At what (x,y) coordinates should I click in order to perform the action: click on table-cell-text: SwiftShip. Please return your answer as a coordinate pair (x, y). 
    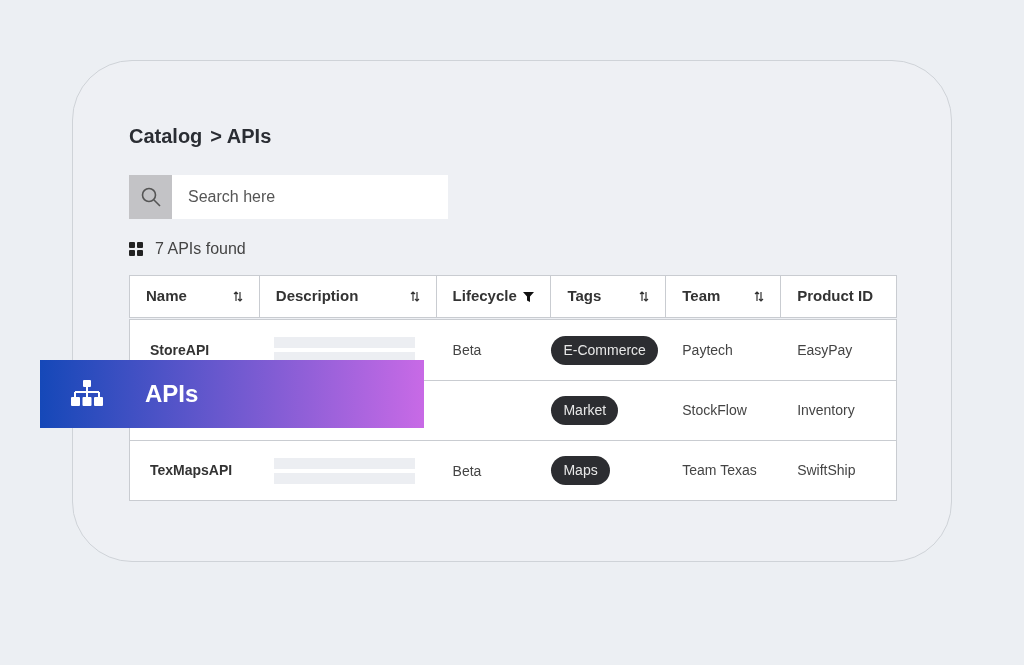
    Looking at the image, I should click on (826, 470).